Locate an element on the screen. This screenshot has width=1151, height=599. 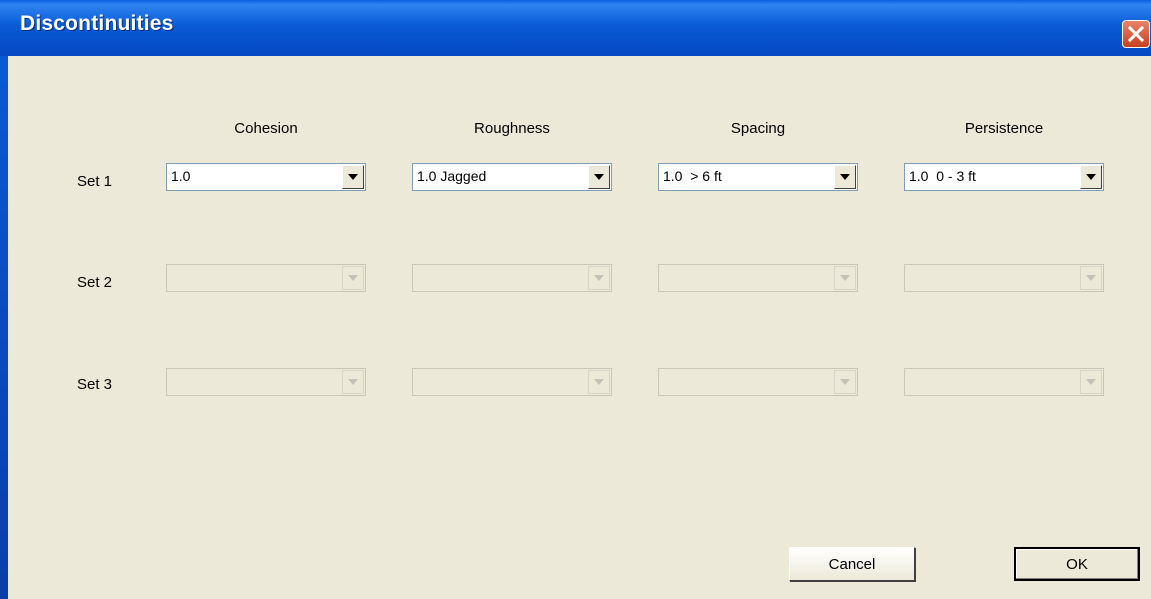
close-icon is located at coordinates (1136, 34).